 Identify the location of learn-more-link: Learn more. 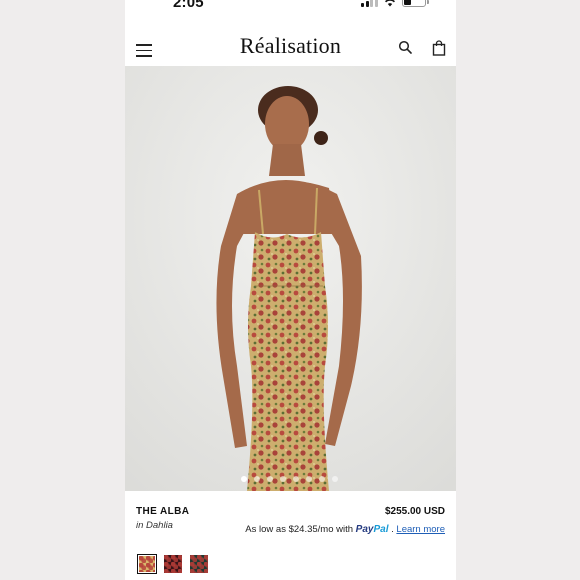
(420, 529).